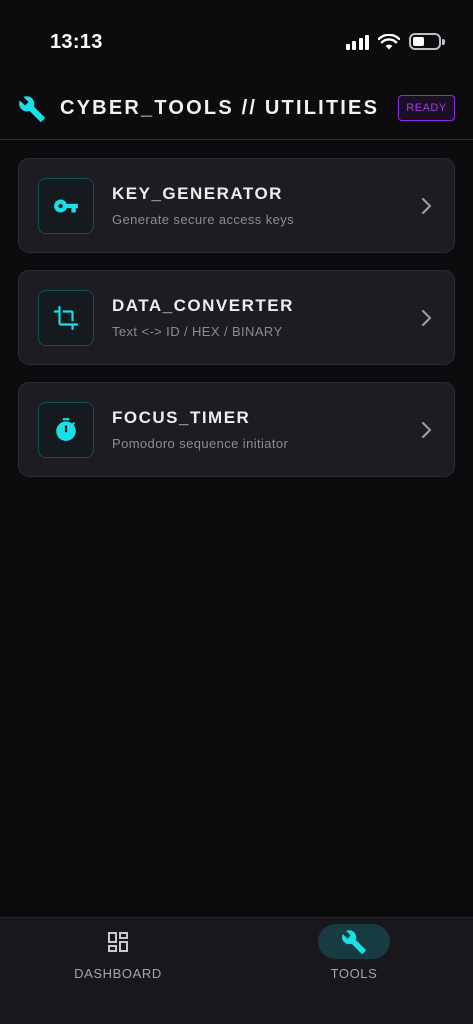 The image size is (473, 1024). I want to click on tool-title: DATA_CONVERTER, so click(203, 305).